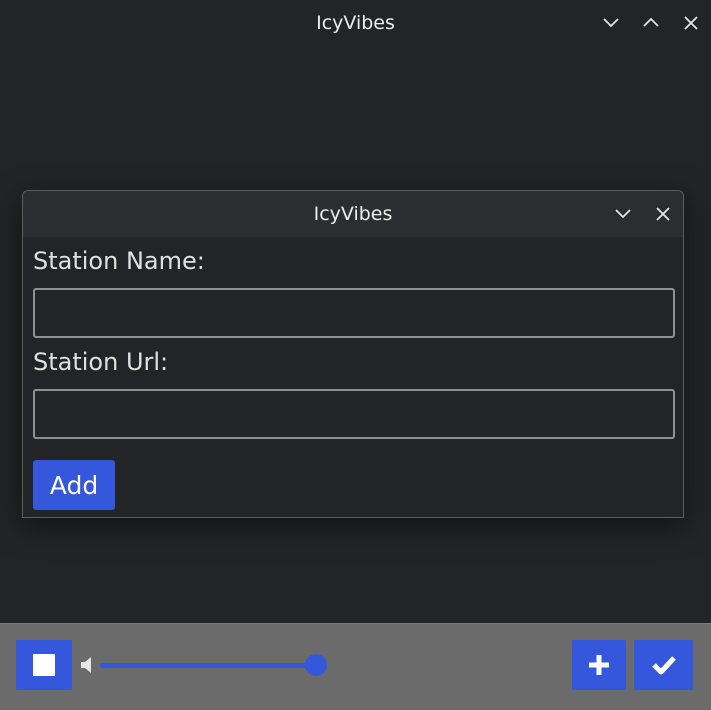 Image resolution: width=711 pixels, height=710 pixels. I want to click on close-button, so click(691, 23).